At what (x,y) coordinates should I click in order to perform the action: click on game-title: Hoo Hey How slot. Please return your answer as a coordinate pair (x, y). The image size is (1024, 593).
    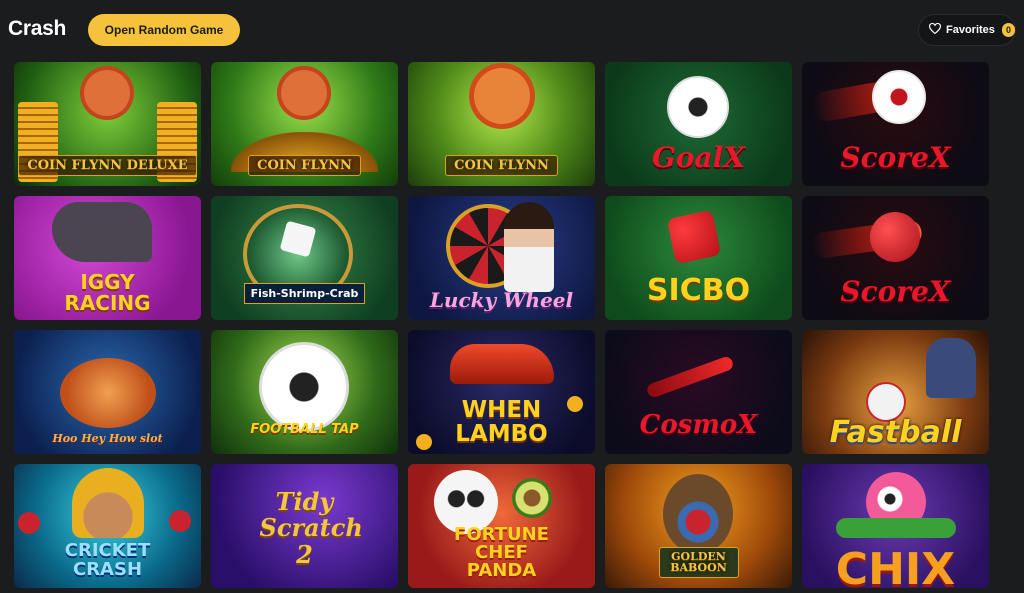
    Looking at the image, I should click on (107, 438).